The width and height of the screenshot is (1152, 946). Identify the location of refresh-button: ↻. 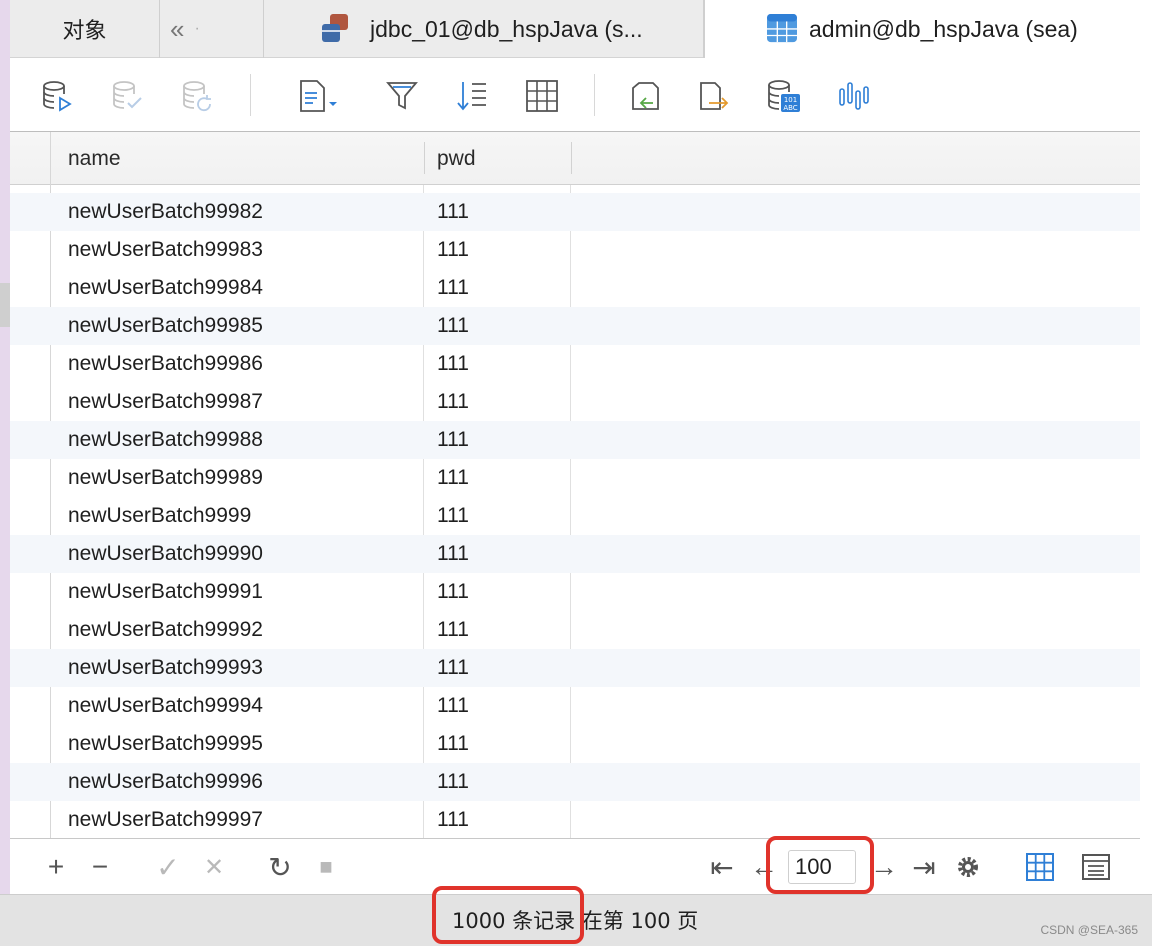
(280, 867).